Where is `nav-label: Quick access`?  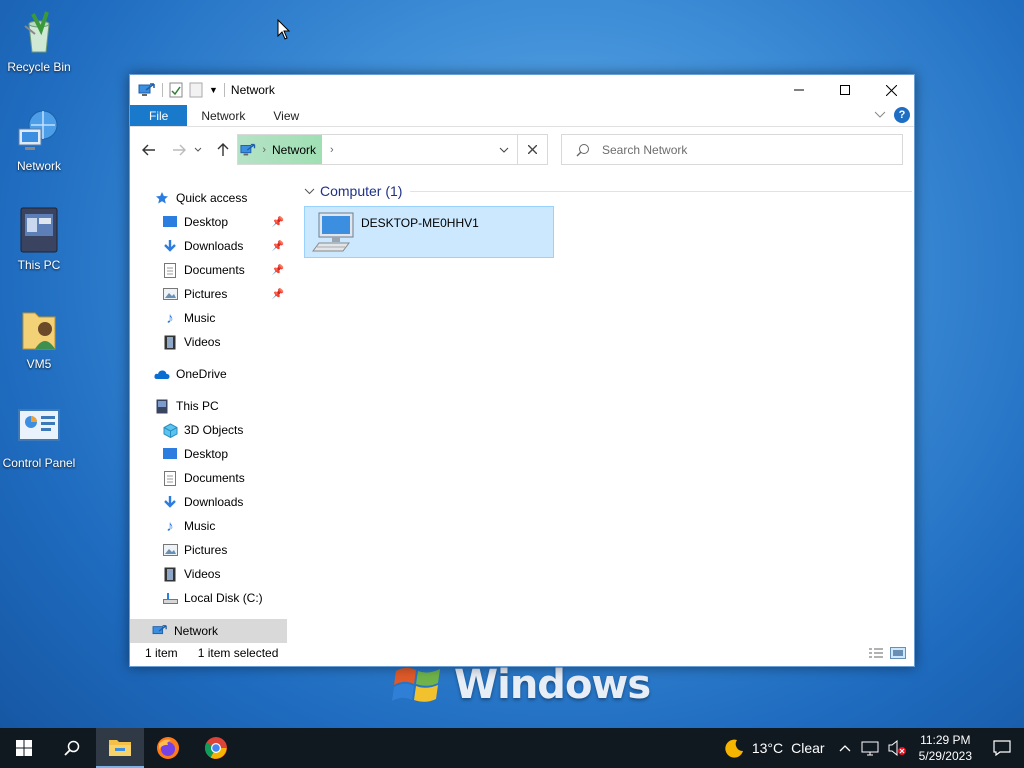
nav-label: Quick access is located at coordinates (212, 198).